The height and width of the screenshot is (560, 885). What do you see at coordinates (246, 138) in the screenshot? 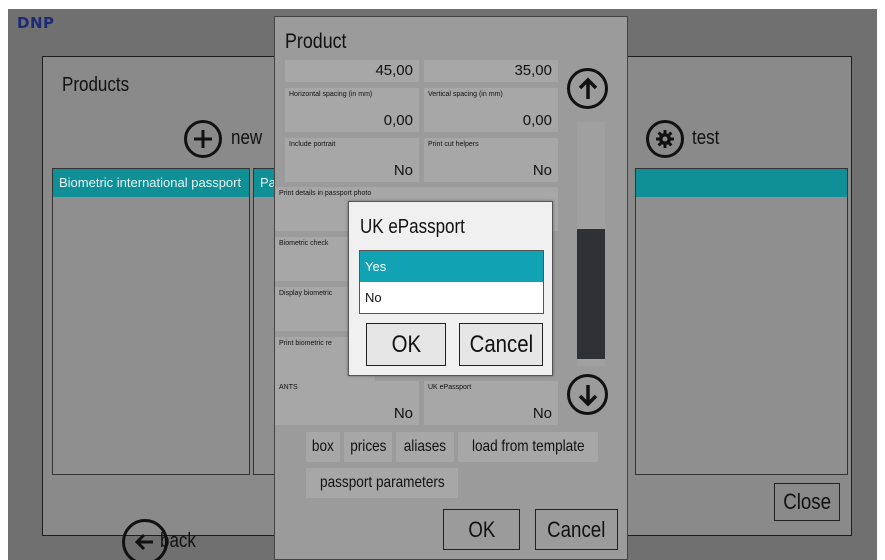
I see `new-button-label: new` at bounding box center [246, 138].